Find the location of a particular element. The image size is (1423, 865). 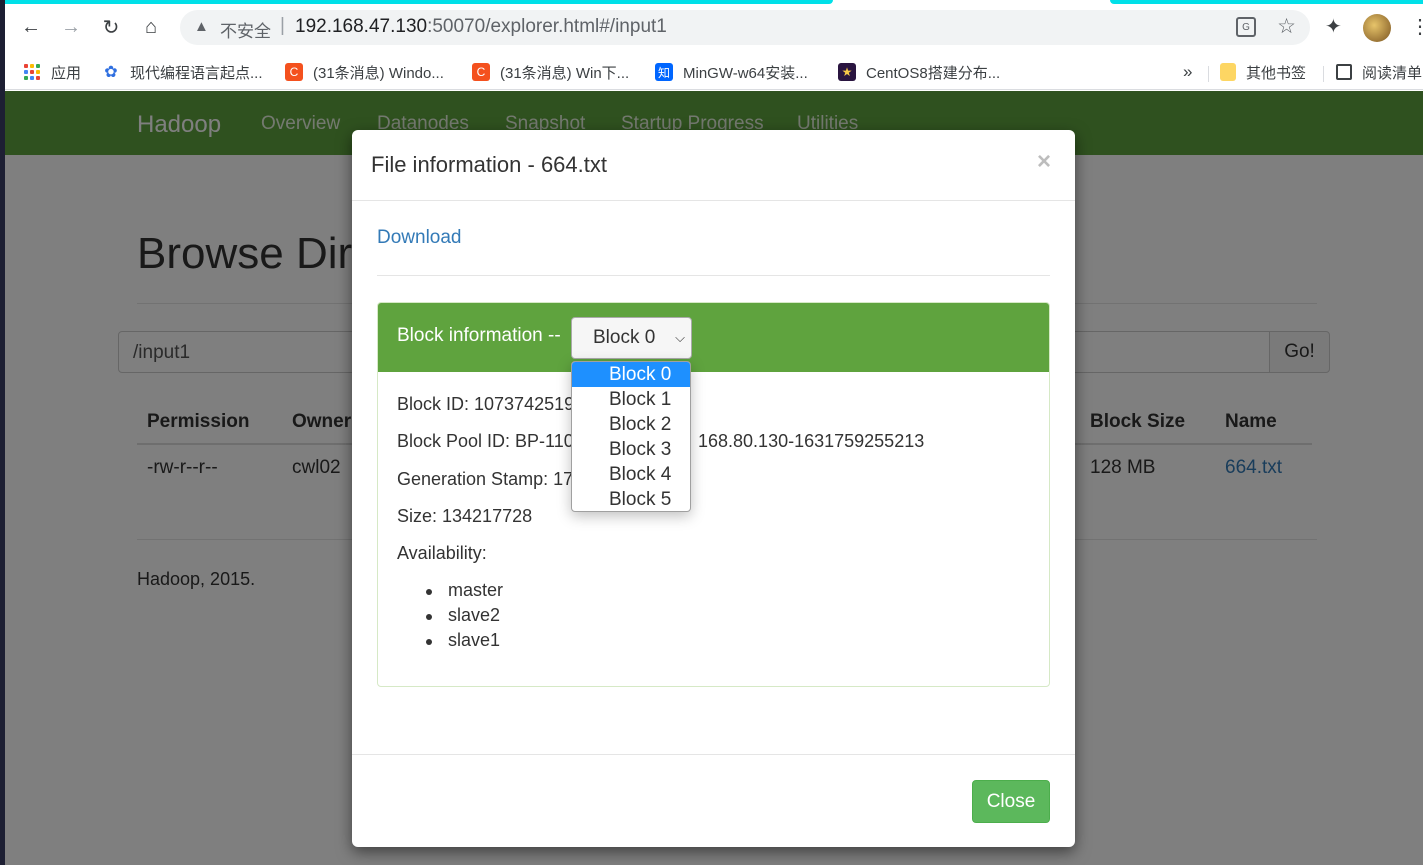

block-id: Block ID: 1073742519 is located at coordinates (486, 404).